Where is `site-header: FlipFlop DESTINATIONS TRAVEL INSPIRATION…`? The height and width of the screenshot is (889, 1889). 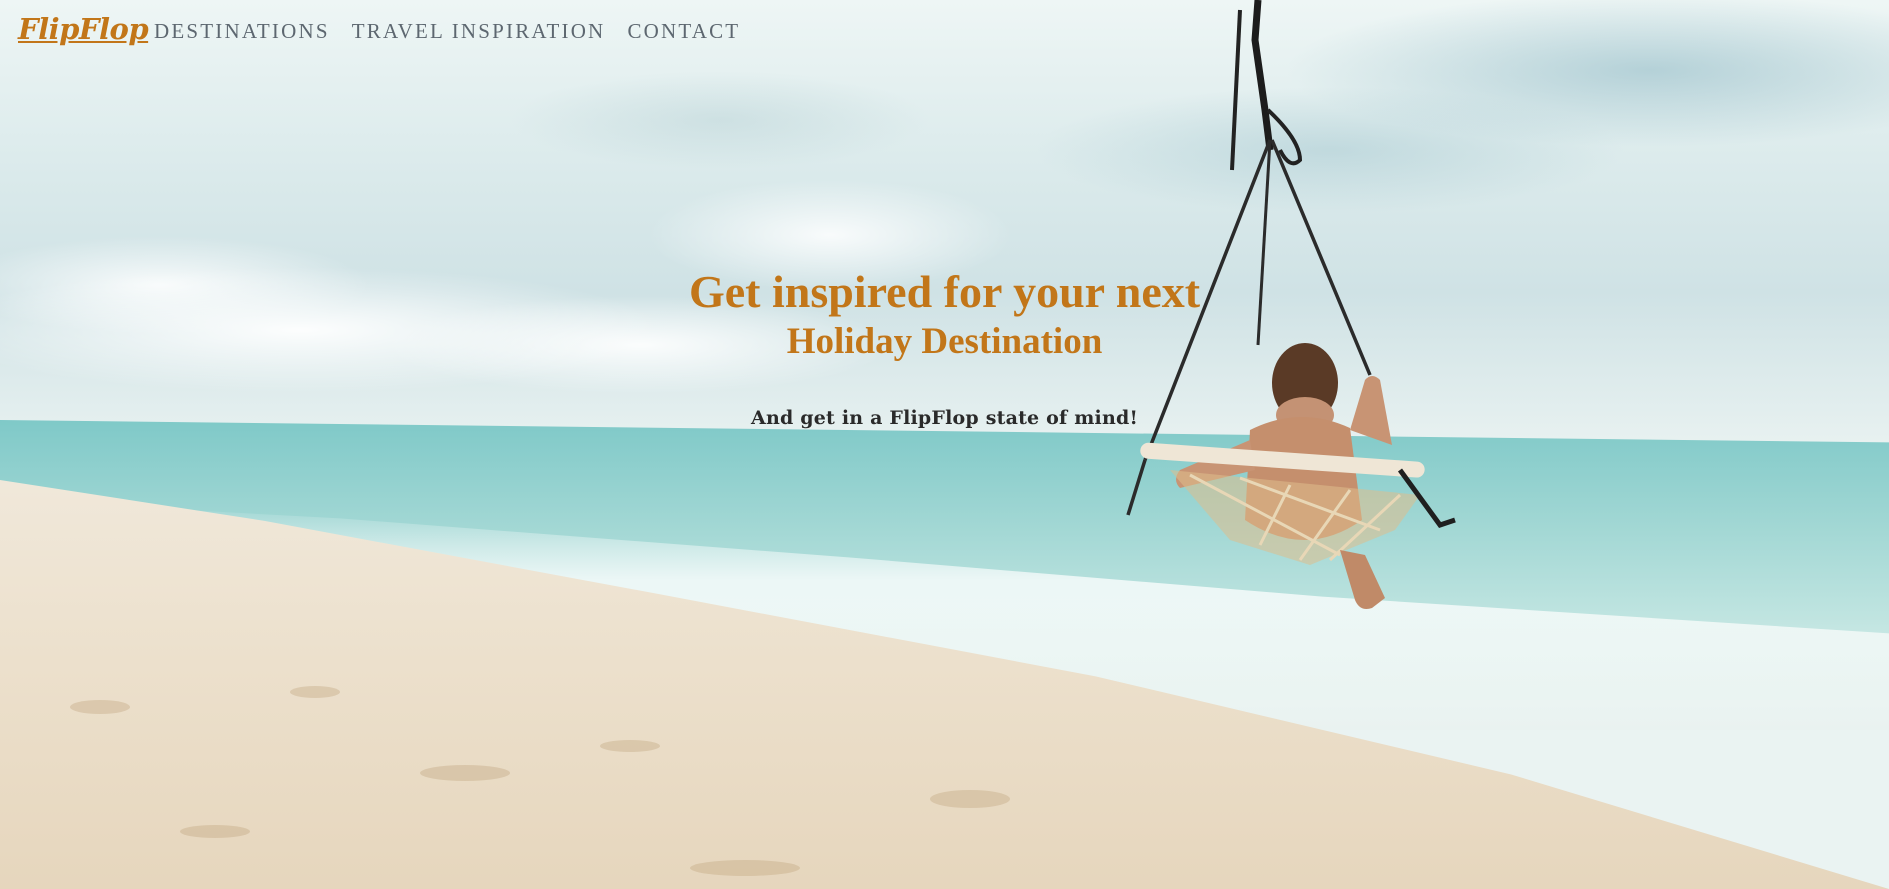 site-header: FlipFlop DESTINATIONS TRAVEL INSPIRATION… is located at coordinates (944, 30).